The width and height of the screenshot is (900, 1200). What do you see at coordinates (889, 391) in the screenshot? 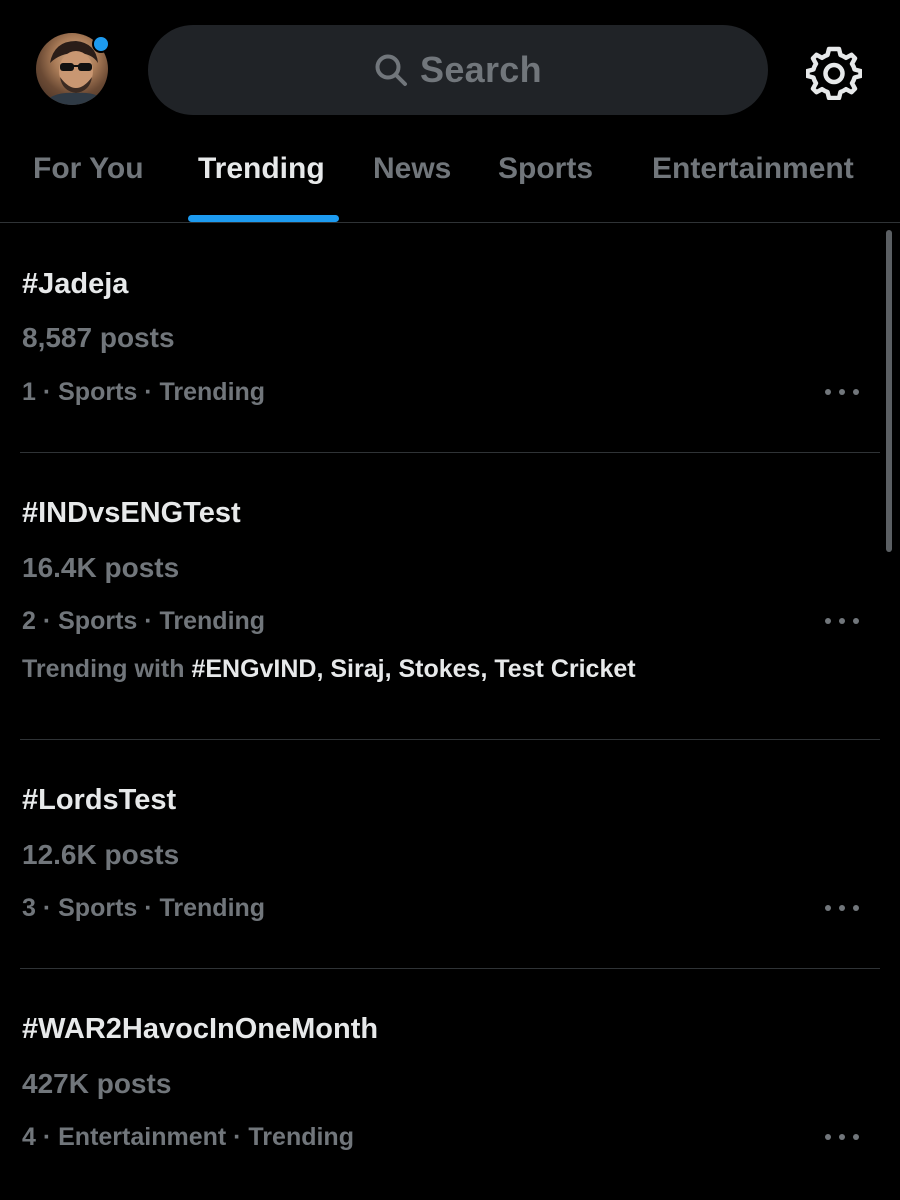
I see `scrollbar` at bounding box center [889, 391].